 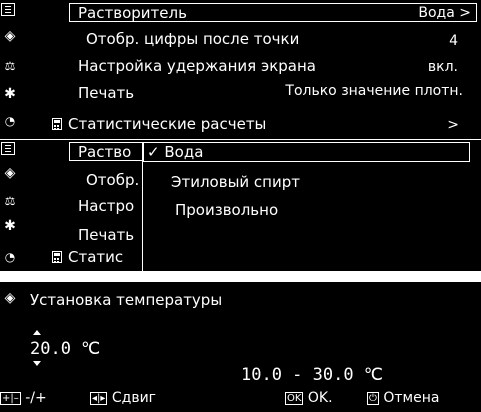 What do you see at coordinates (184, 152) in the screenshot?
I see `option-label: Вода` at bounding box center [184, 152].